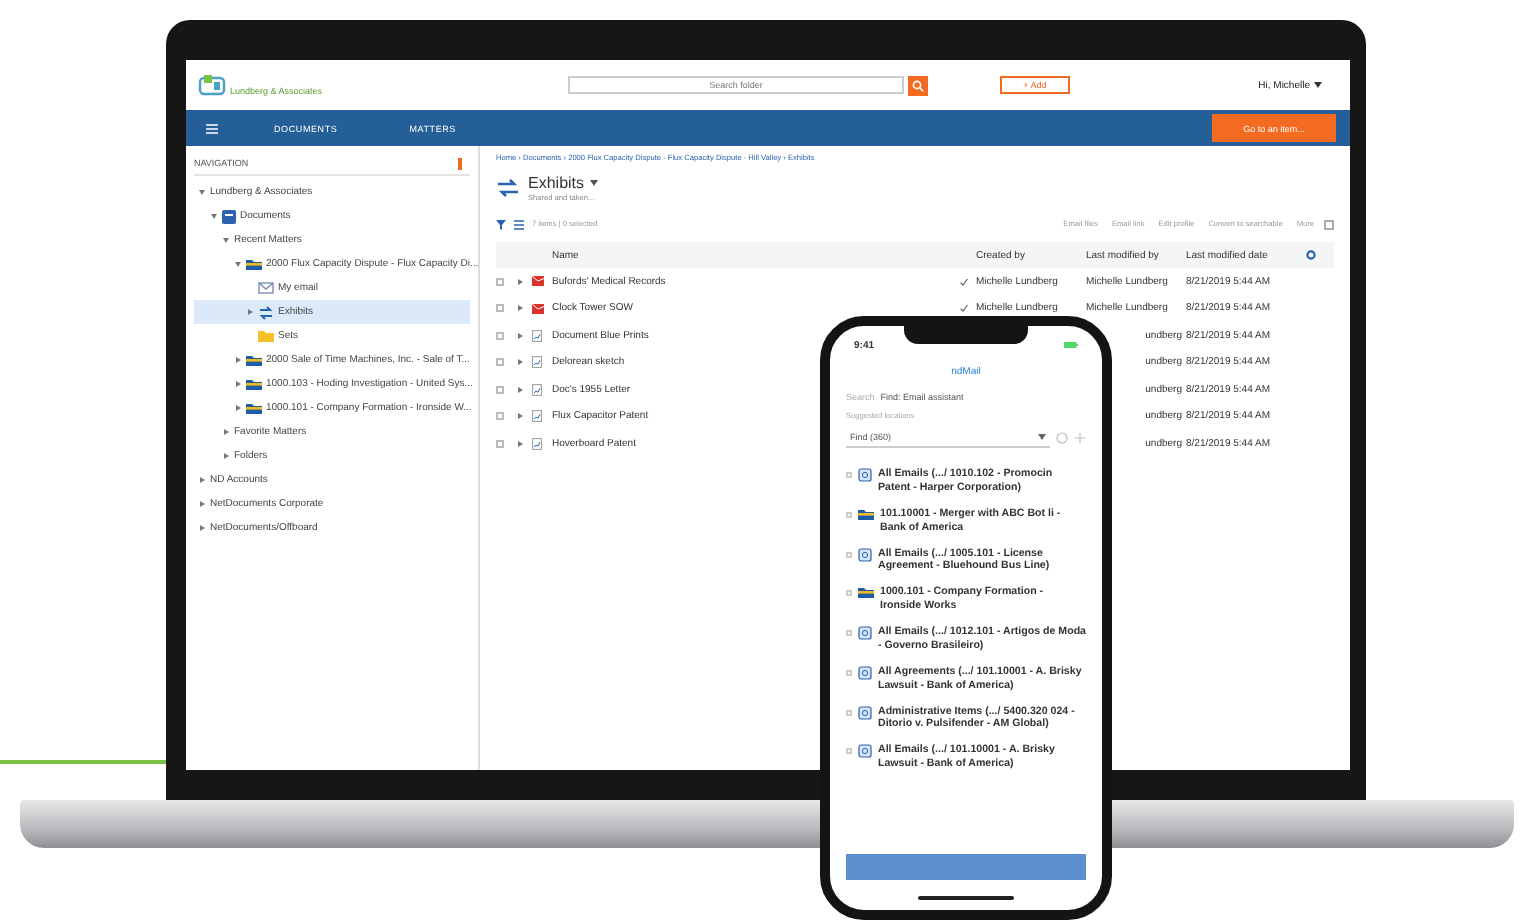 Image resolution: width=1534 pixels, height=924 pixels. Describe the element at coordinates (556, 183) in the screenshot. I see `page-title: Exhibits` at that location.